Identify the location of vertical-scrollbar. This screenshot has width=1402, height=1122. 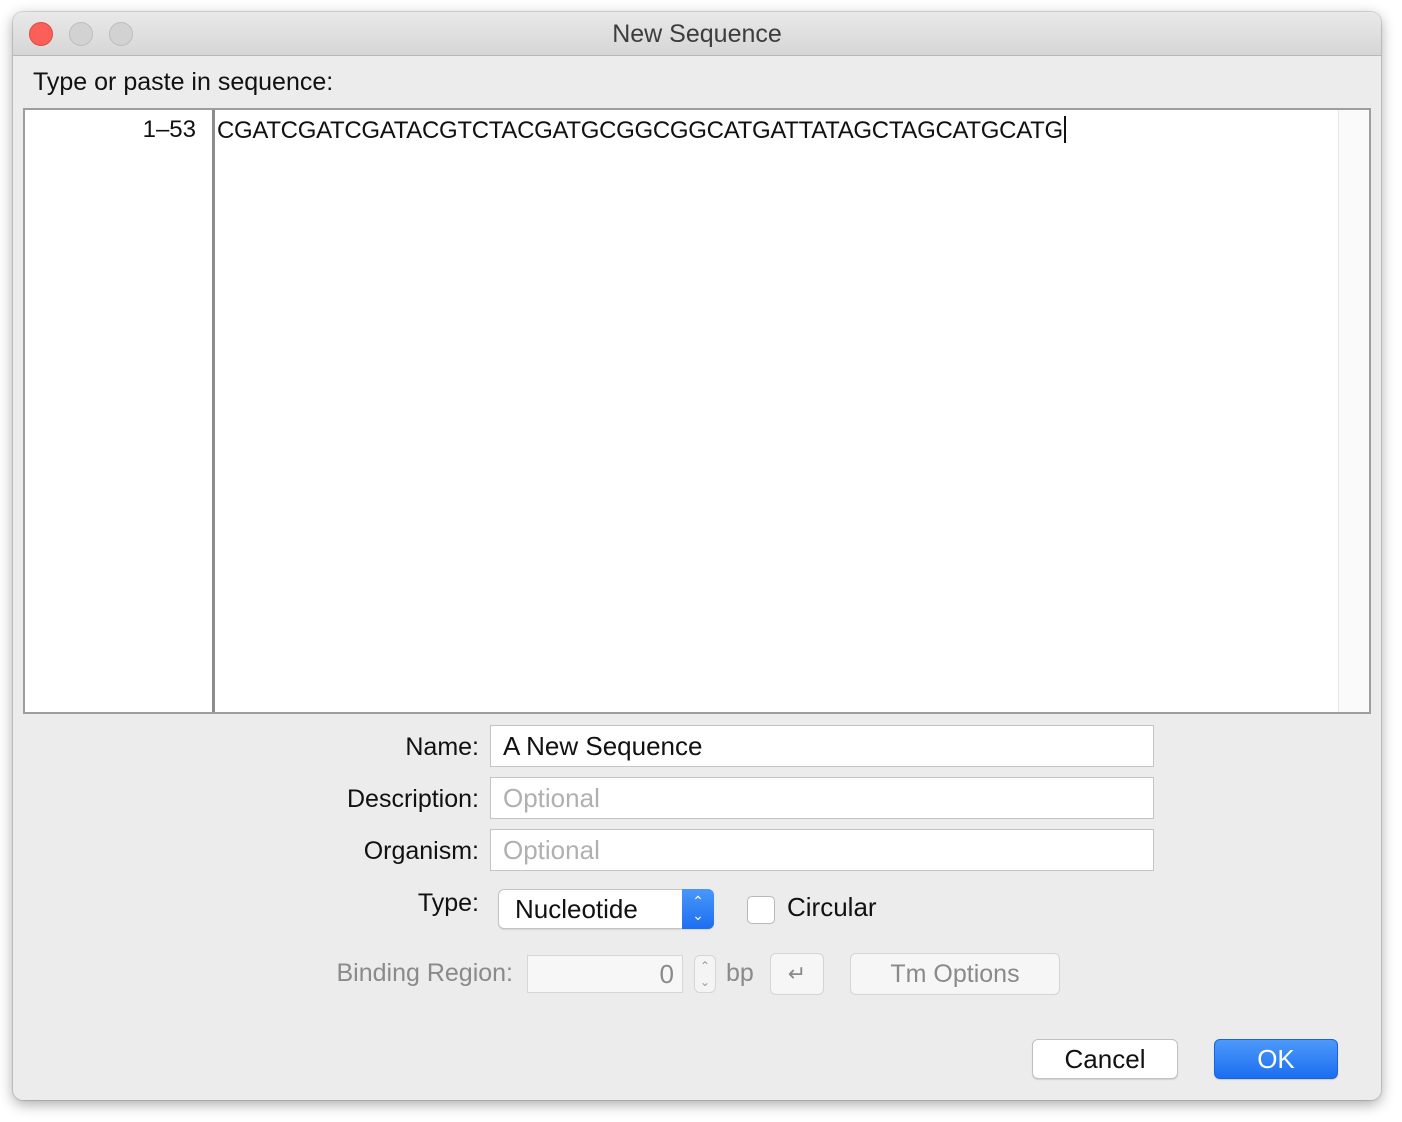
(1353, 411).